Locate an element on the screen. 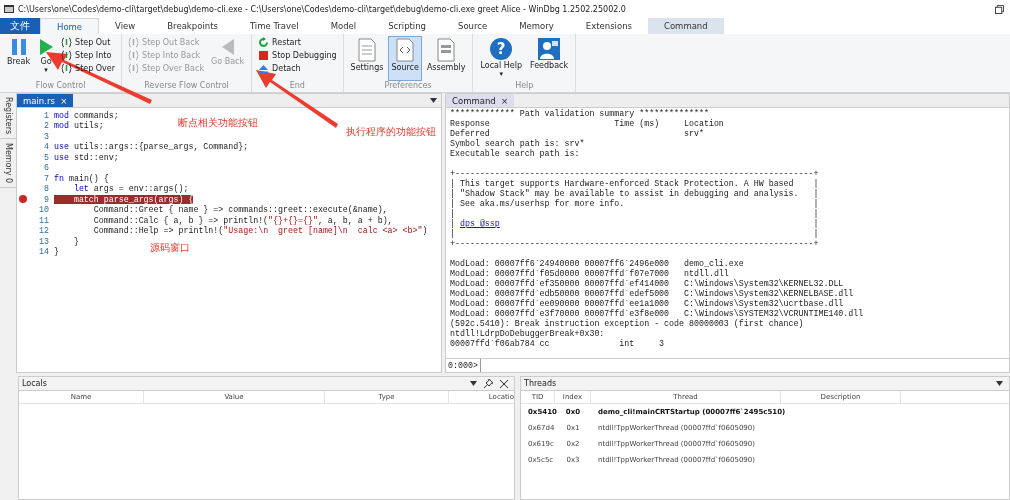 The image size is (1010, 500). ribbon-button: Source is located at coordinates (405, 58).